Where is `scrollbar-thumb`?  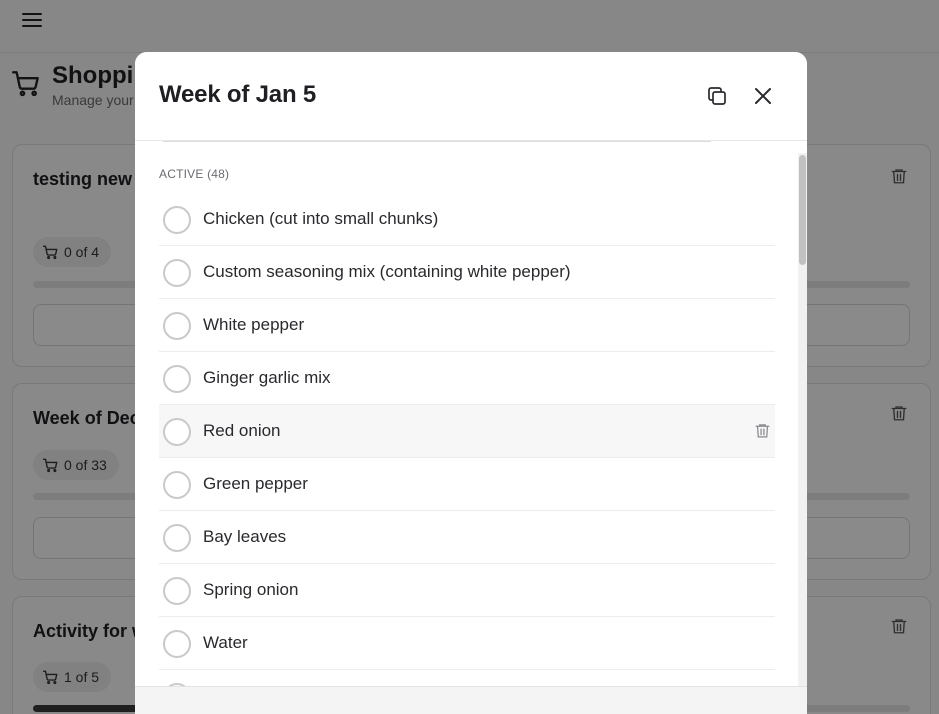 scrollbar-thumb is located at coordinates (802, 210).